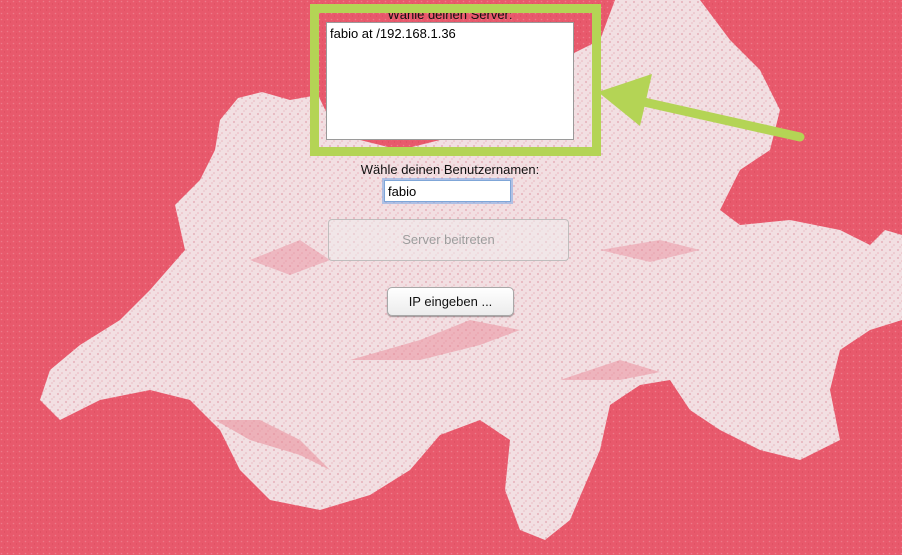  I want to click on username-label: Wähle deinen Benutzernamen:, so click(450, 169).